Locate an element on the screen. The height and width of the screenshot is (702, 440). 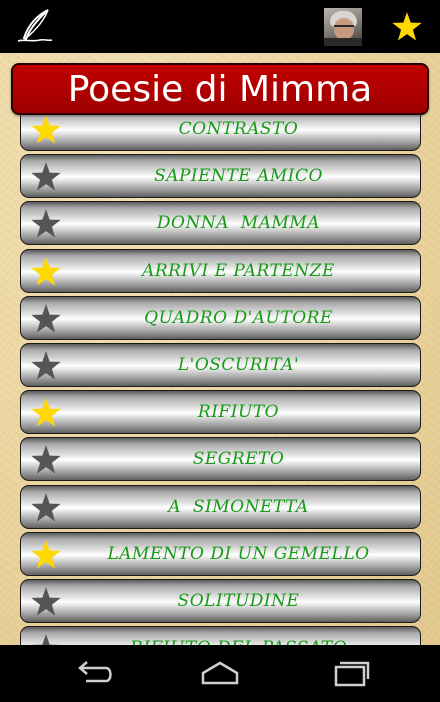
recent-apps-icon is located at coordinates (350, 674).